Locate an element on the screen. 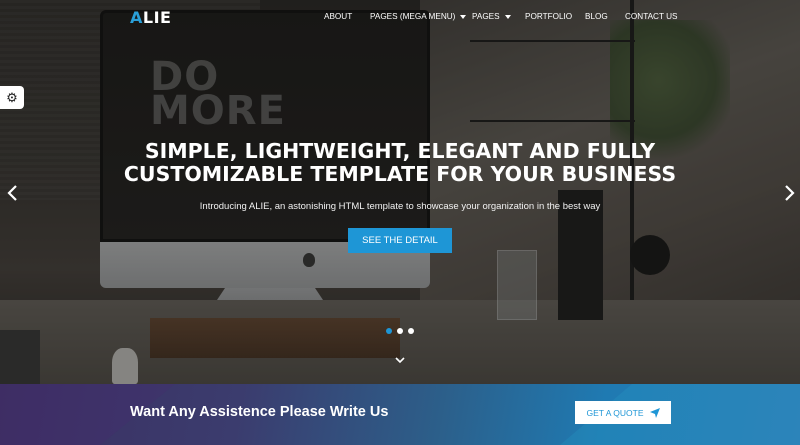 The height and width of the screenshot is (445, 800). chevron-left-icon is located at coordinates (12, 193).